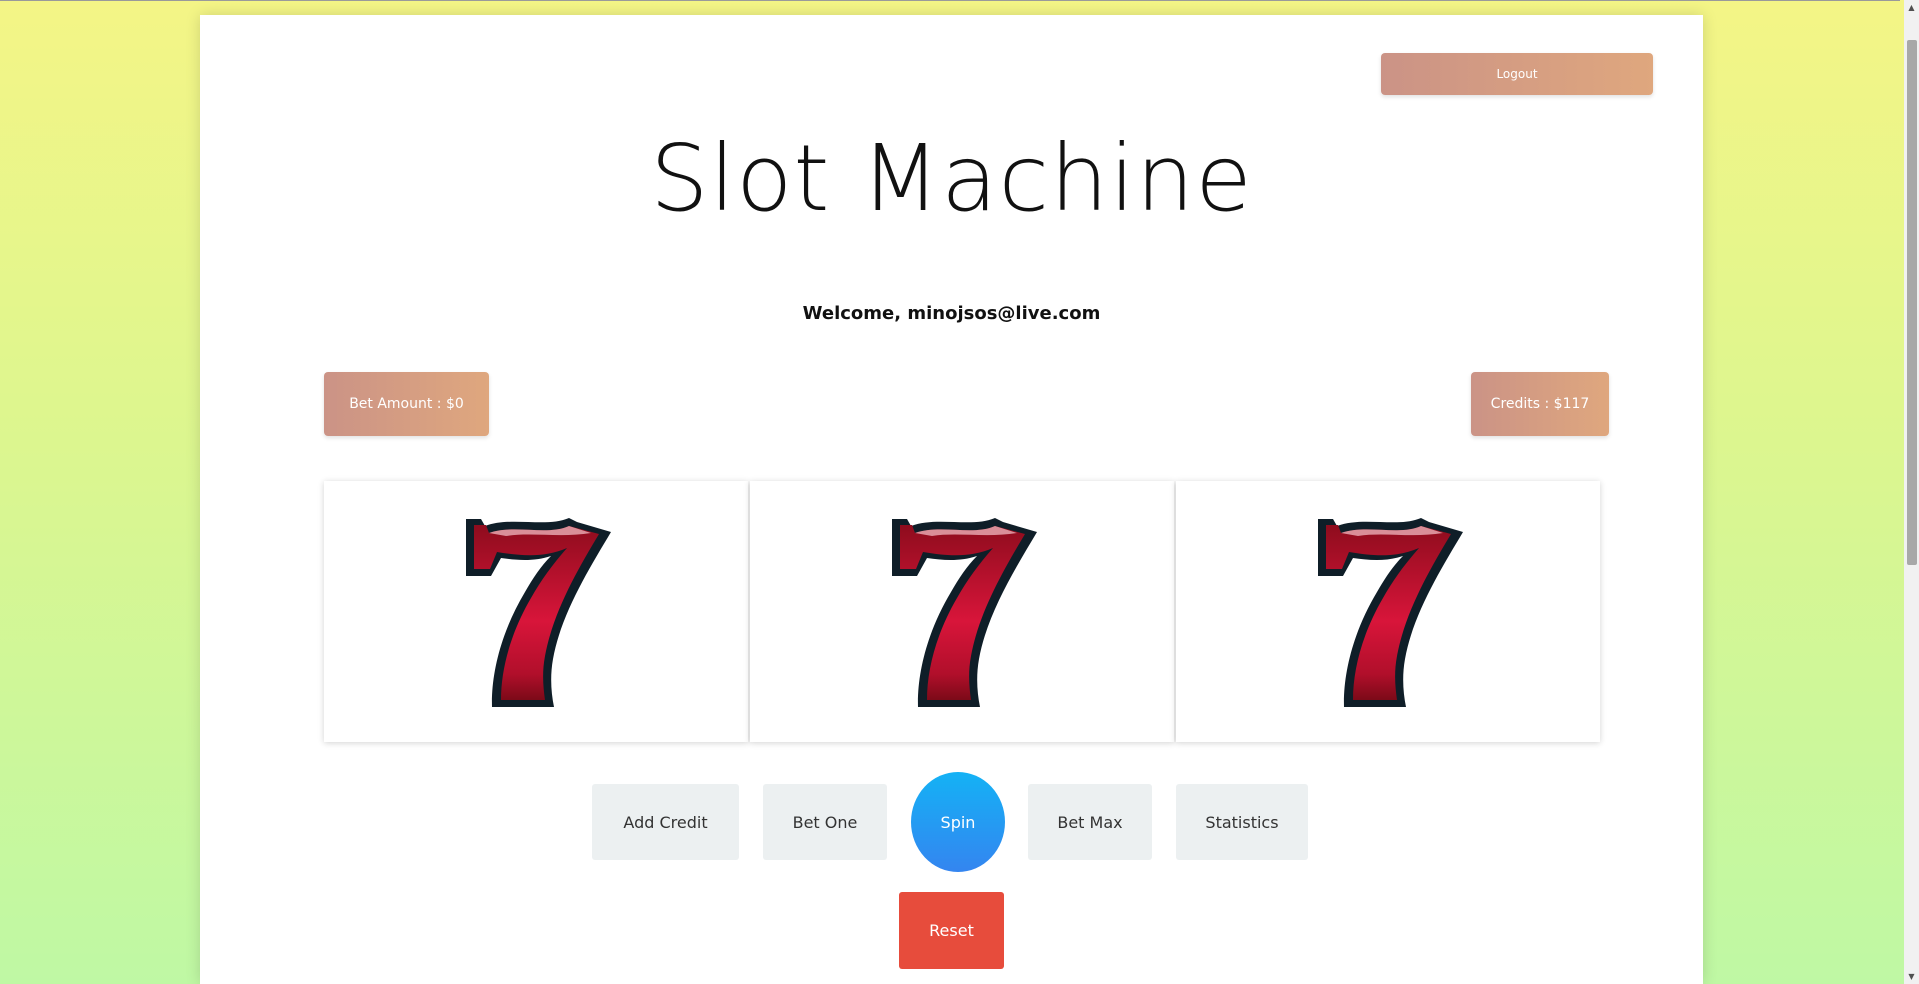 This screenshot has height=984, width=1919. What do you see at coordinates (1090, 822) in the screenshot?
I see `bet-max-button: Bet Max` at bounding box center [1090, 822].